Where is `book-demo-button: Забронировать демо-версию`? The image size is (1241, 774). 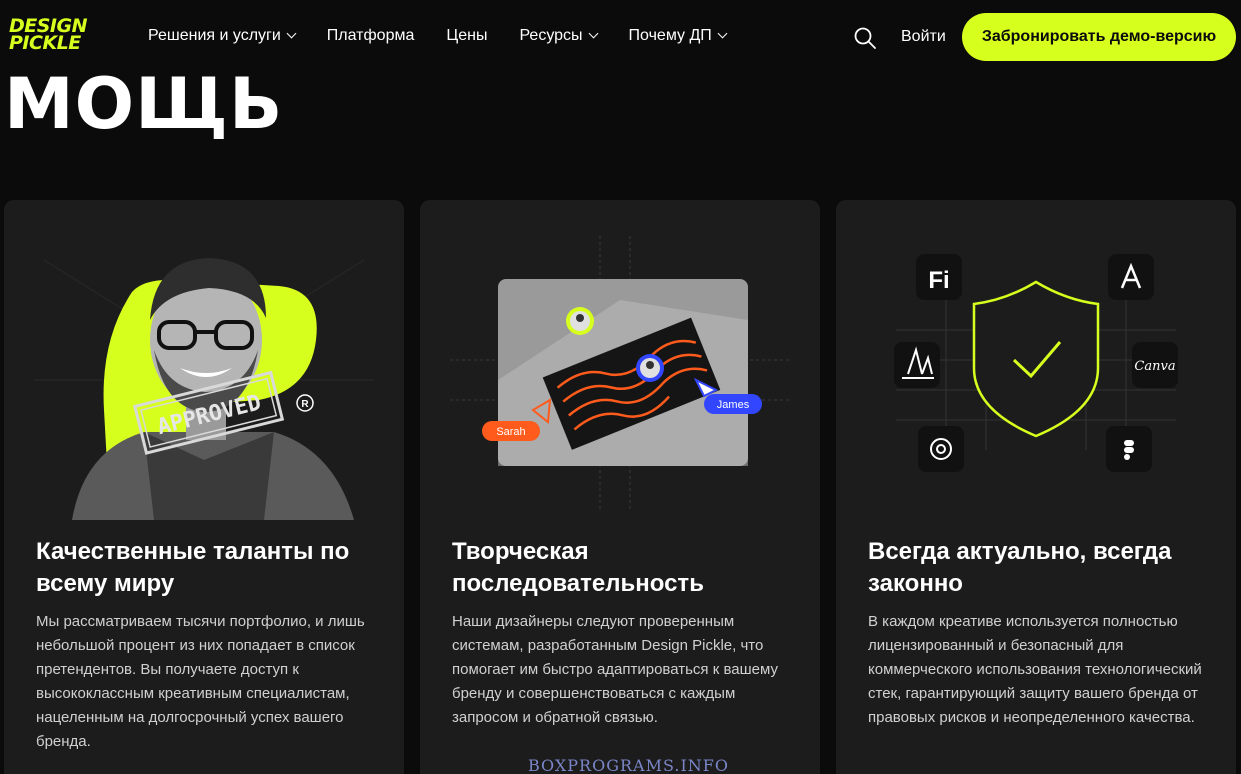 book-demo-button: Забронировать демо-версию is located at coordinates (1099, 37).